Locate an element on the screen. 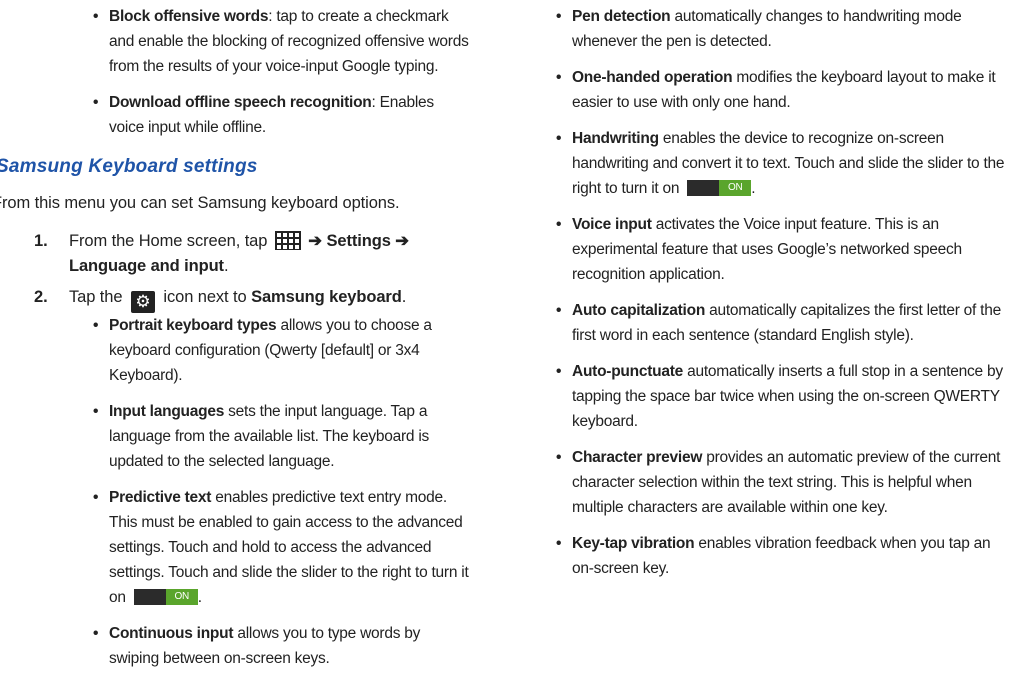  bullet-title: Pen detection is located at coordinates (621, 16).